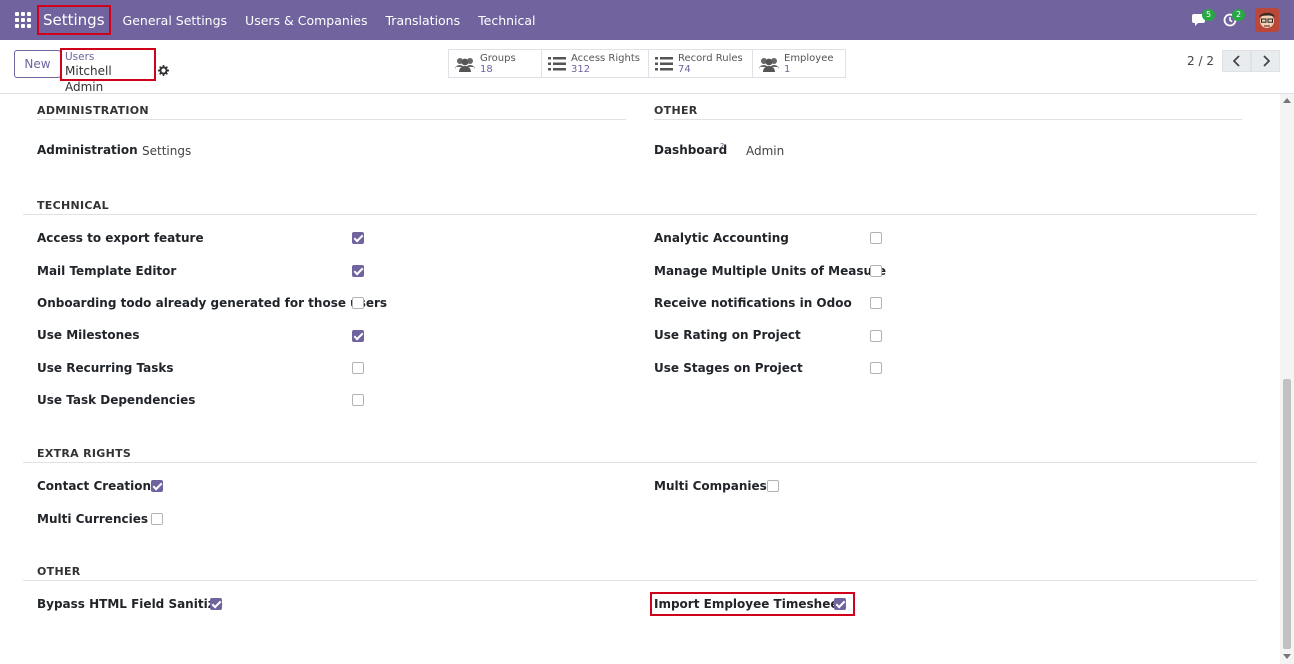  What do you see at coordinates (753, 303) in the screenshot?
I see `field-label: Receive notifications in Odoo` at bounding box center [753, 303].